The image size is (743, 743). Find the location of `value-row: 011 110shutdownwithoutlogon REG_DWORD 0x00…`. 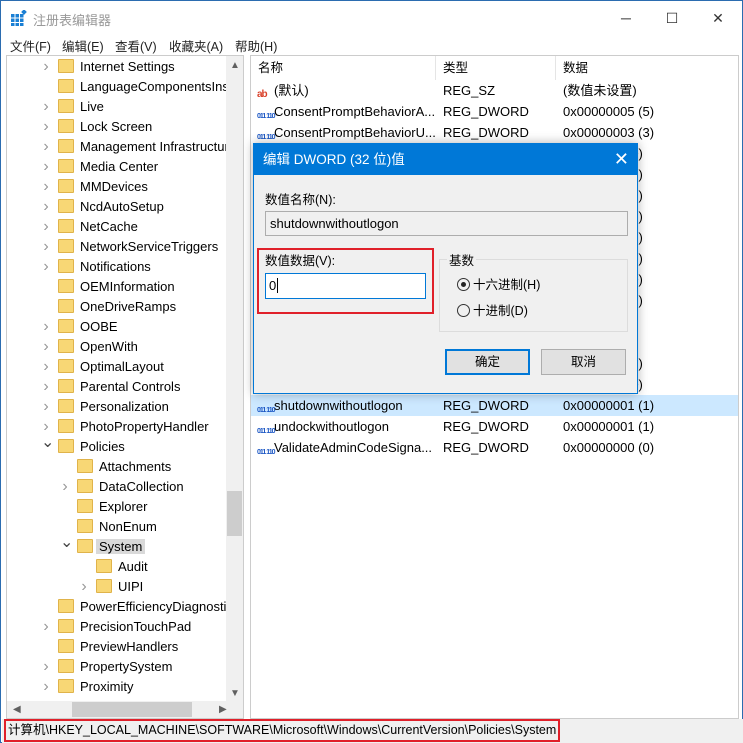

value-row: 011 110shutdownwithoutlogon REG_DWORD 0x00… is located at coordinates (494, 405).